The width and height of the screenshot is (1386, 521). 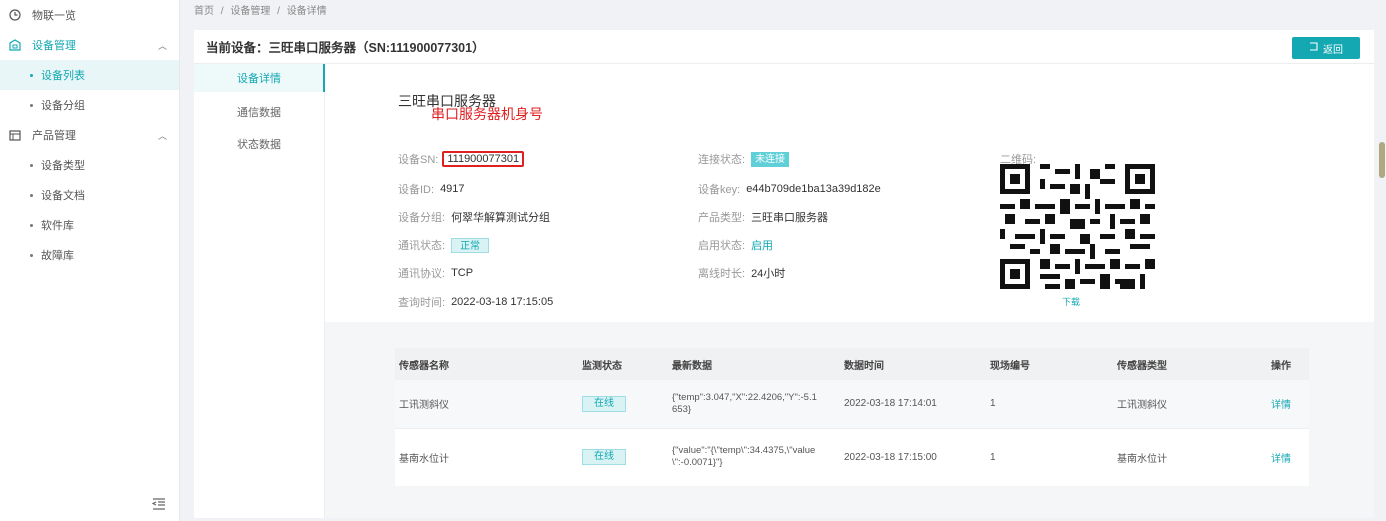 What do you see at coordinates (722, 160) in the screenshot?
I see `field-label: 连接状态:` at bounding box center [722, 160].